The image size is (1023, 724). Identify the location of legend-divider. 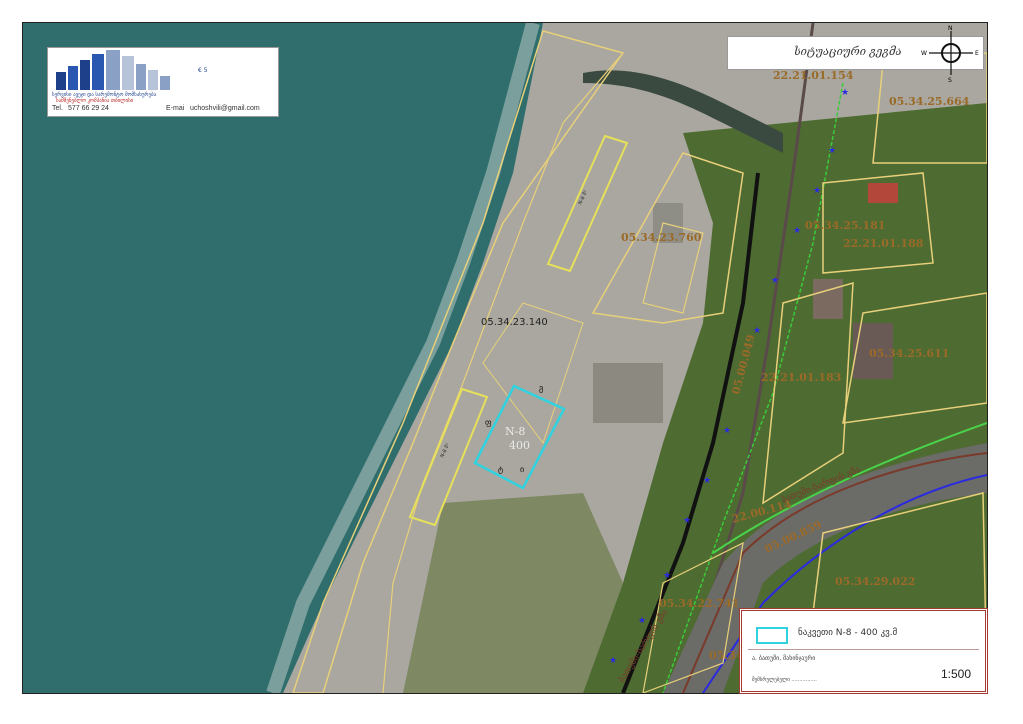
(863, 649).